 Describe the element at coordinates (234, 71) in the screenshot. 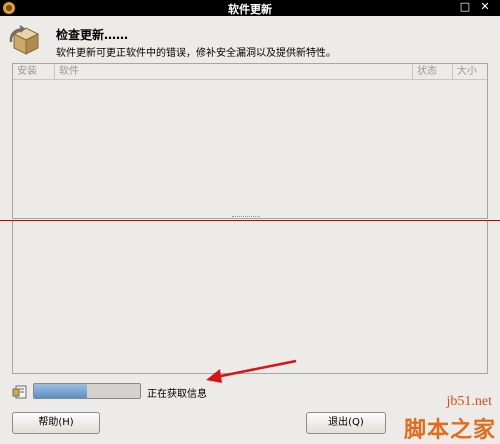

I see `column-software: 软件` at that location.